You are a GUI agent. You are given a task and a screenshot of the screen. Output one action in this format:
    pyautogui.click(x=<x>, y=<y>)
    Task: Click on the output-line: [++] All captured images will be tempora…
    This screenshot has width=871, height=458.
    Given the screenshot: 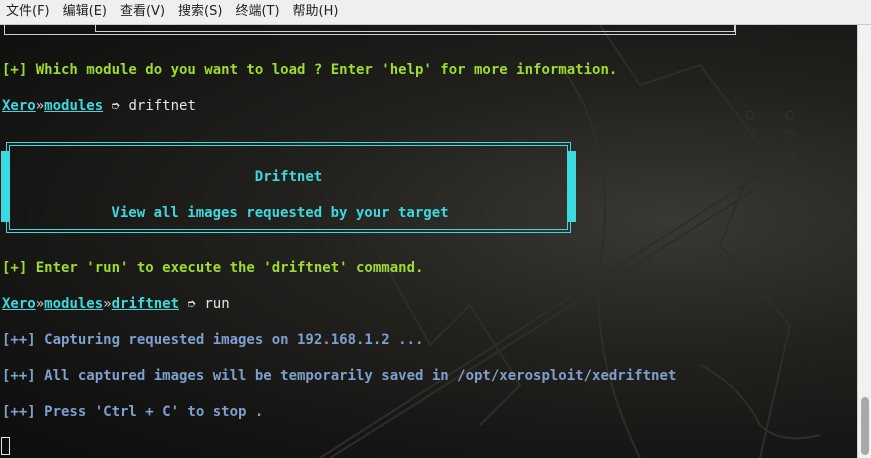 What is the action you would take?
    pyautogui.click(x=339, y=376)
    